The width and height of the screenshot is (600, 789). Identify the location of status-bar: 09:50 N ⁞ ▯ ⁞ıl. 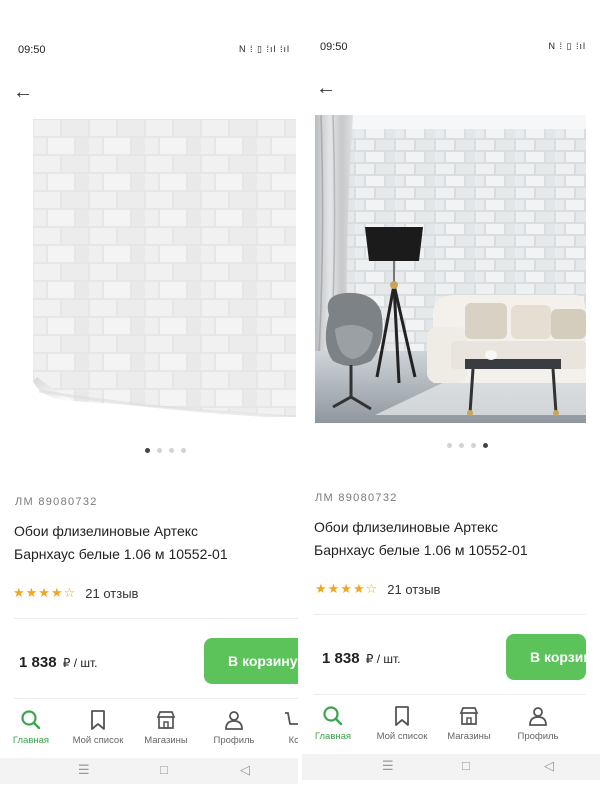
(451, 48).